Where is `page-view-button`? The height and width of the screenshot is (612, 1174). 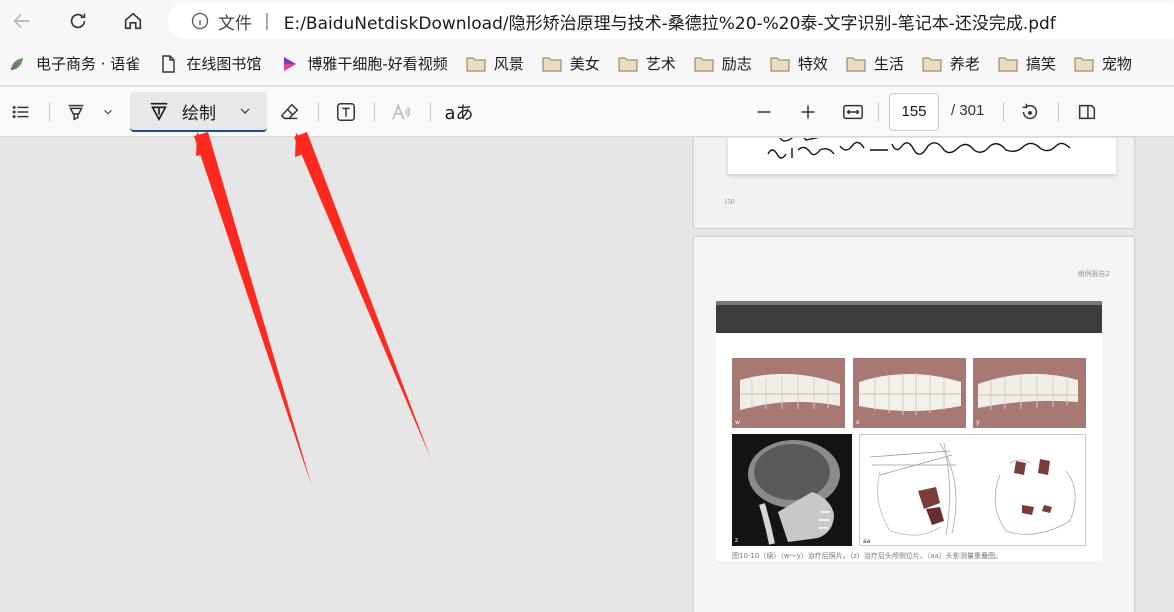
page-view-button is located at coordinates (1087, 112).